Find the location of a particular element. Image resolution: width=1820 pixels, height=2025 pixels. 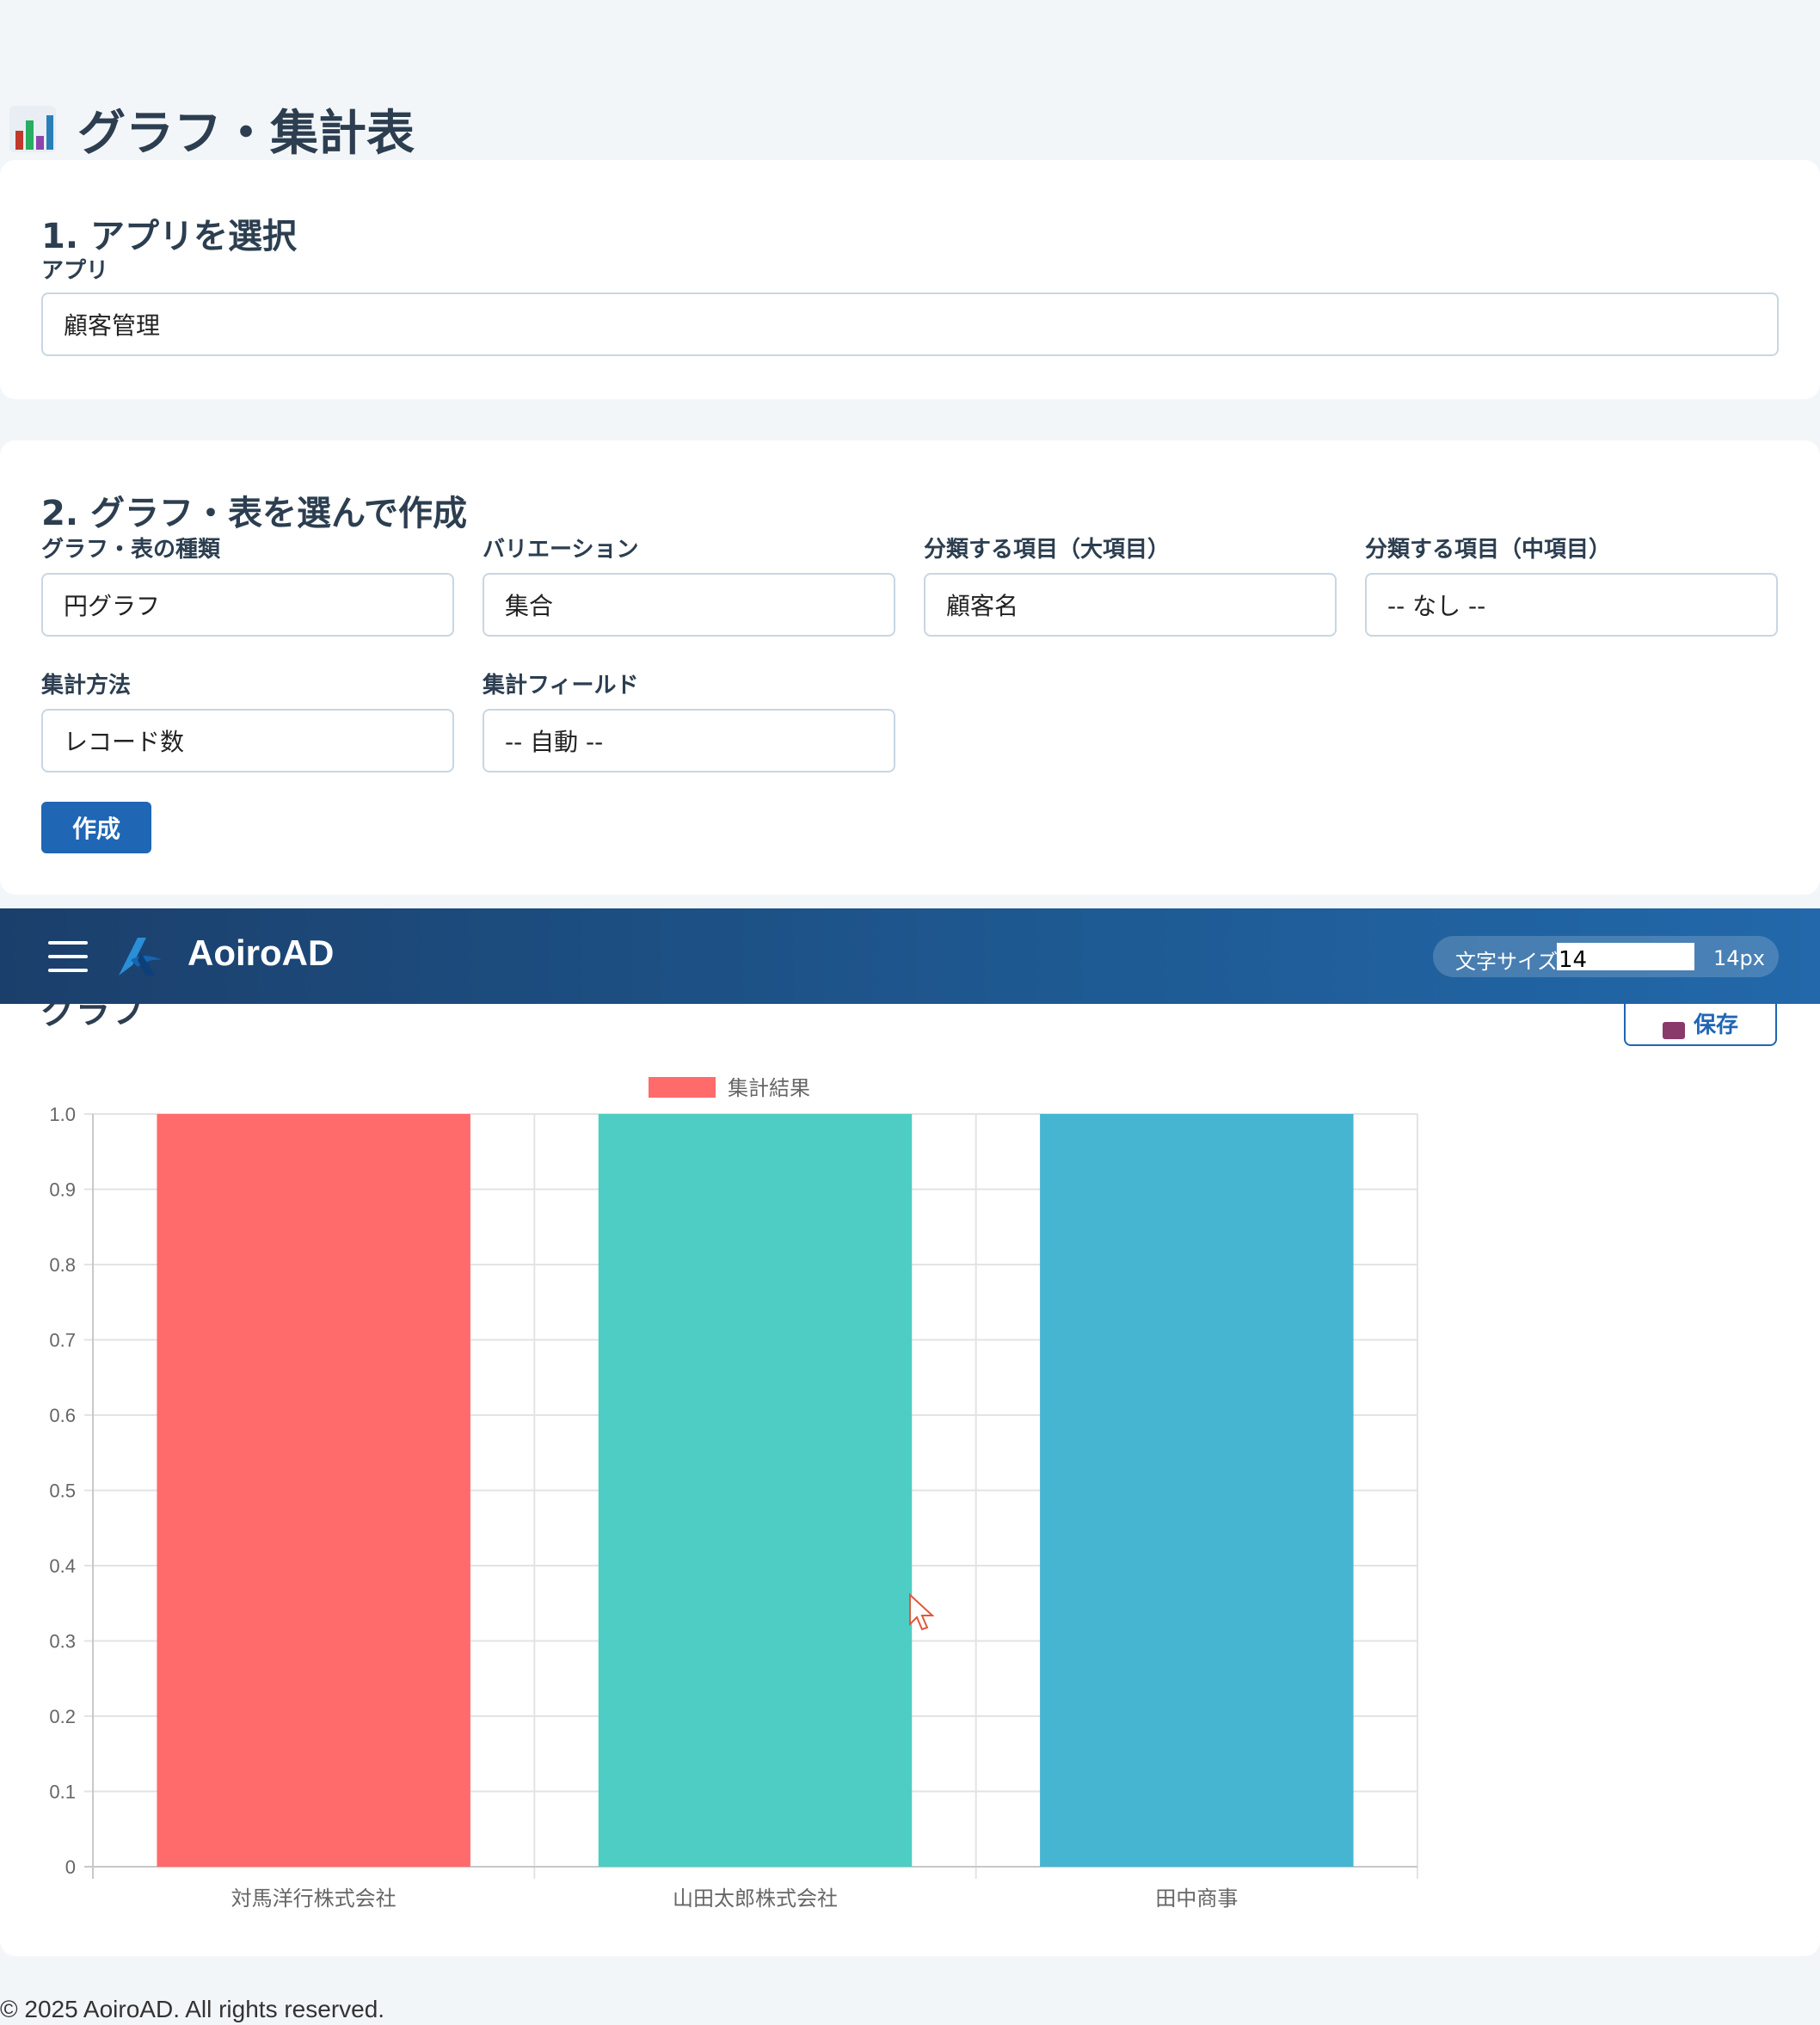

category-major-value: 顧客名 is located at coordinates (983, 606).